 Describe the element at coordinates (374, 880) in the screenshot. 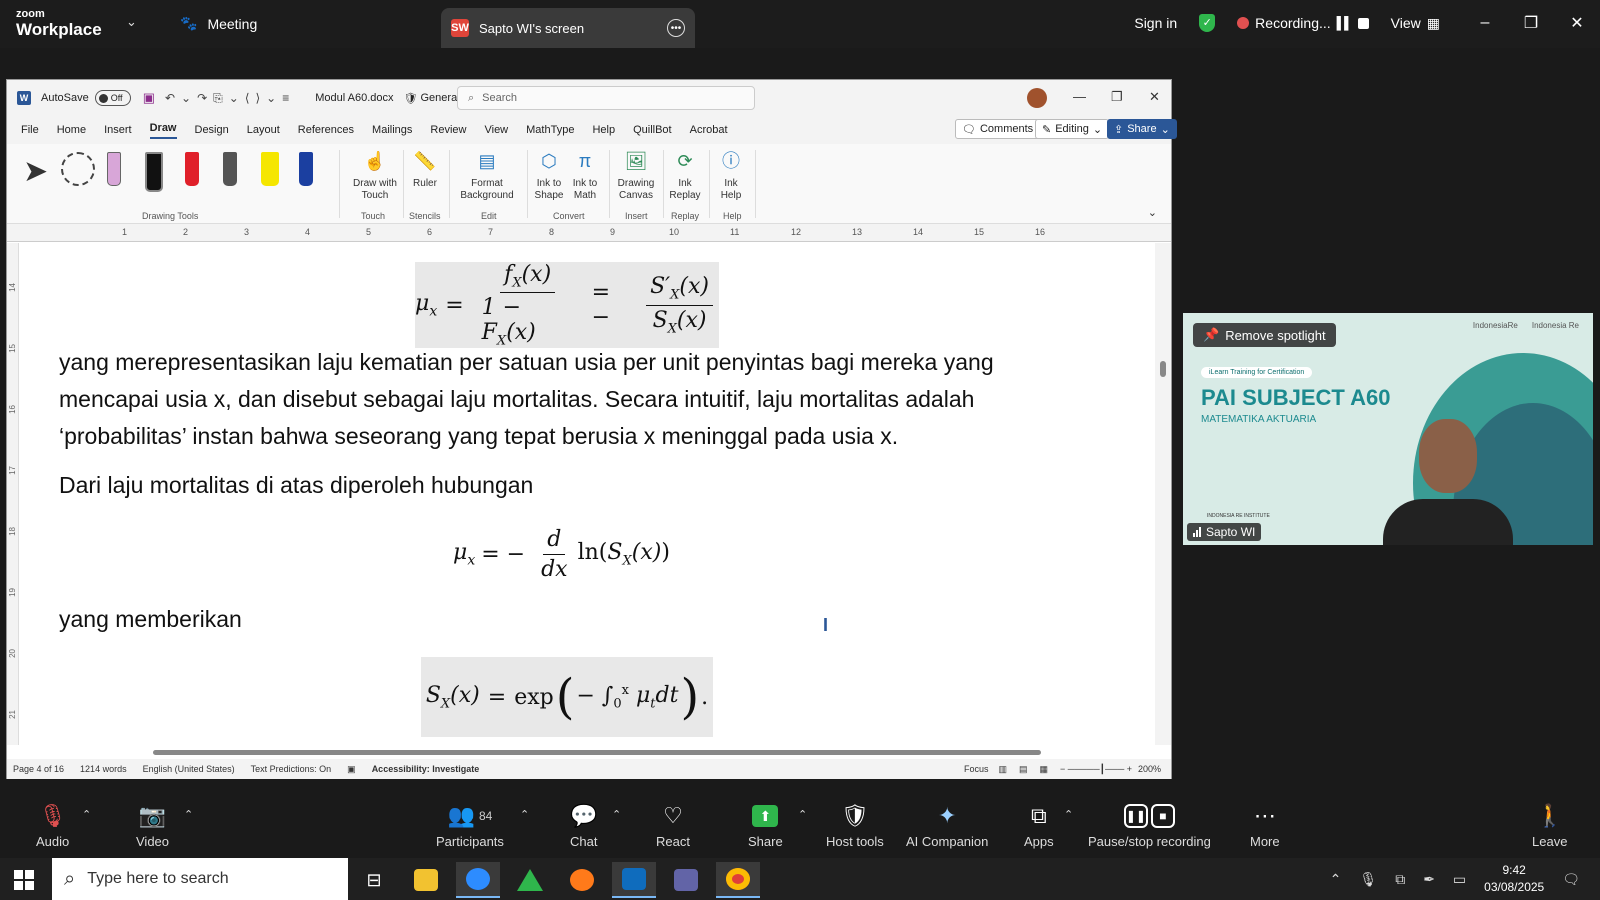

I see `task-view-icon: ⊟` at that location.